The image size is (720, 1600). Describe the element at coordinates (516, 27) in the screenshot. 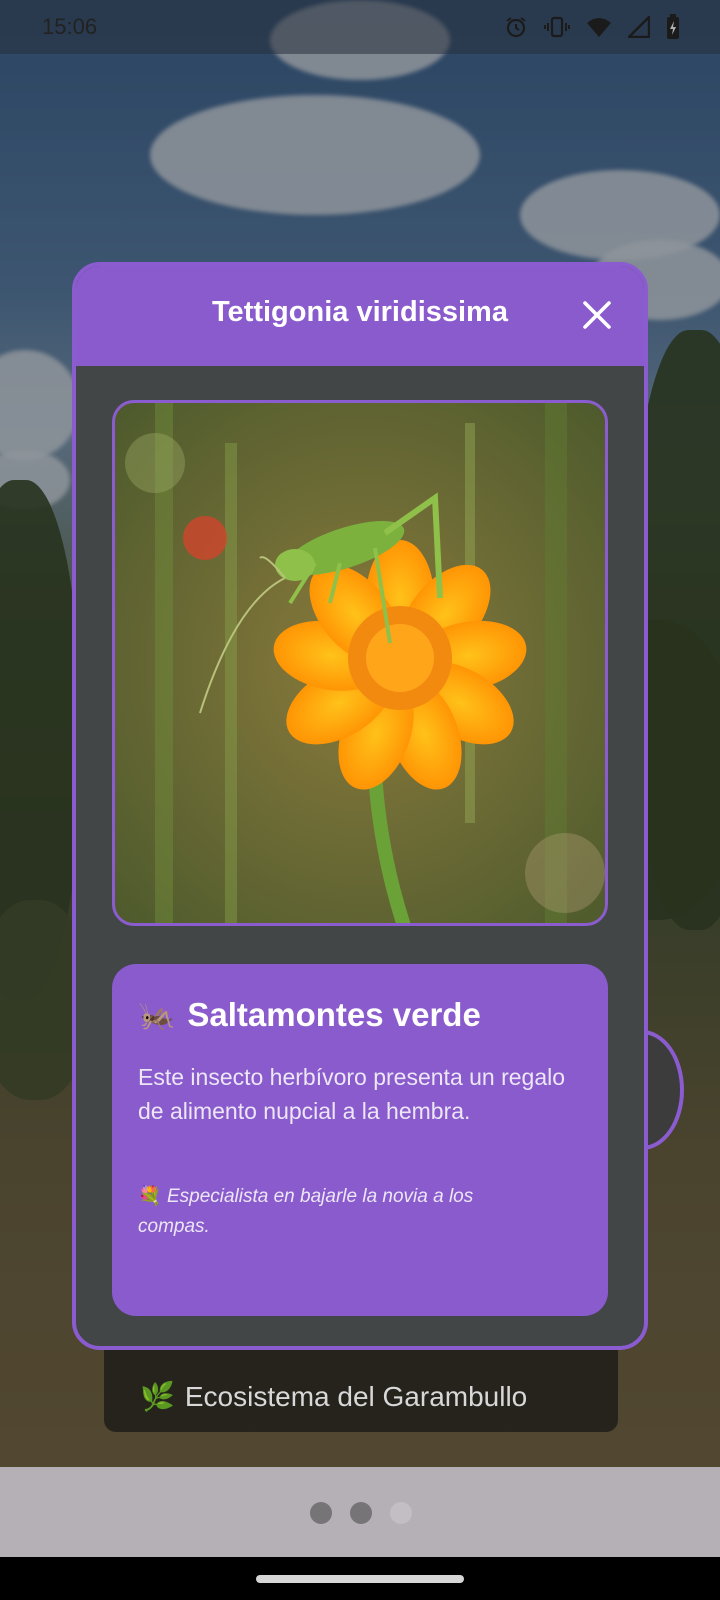

I see `alarm-icon` at that location.